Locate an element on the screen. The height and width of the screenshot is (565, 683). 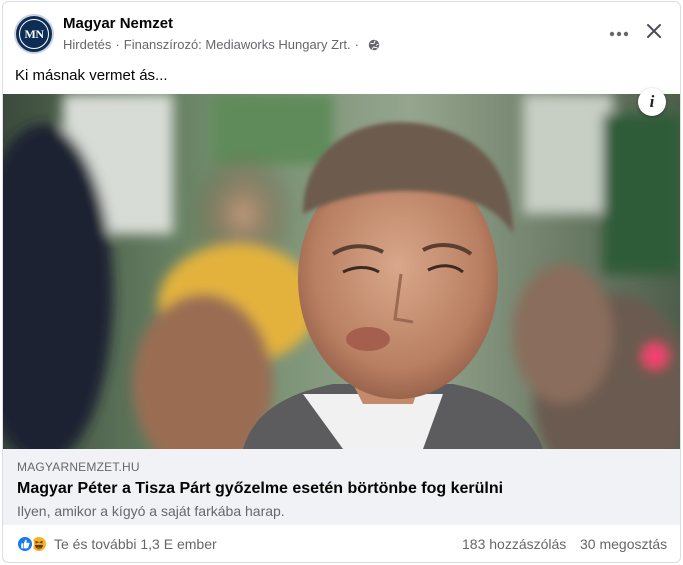
more-options-button is located at coordinates (619, 33).